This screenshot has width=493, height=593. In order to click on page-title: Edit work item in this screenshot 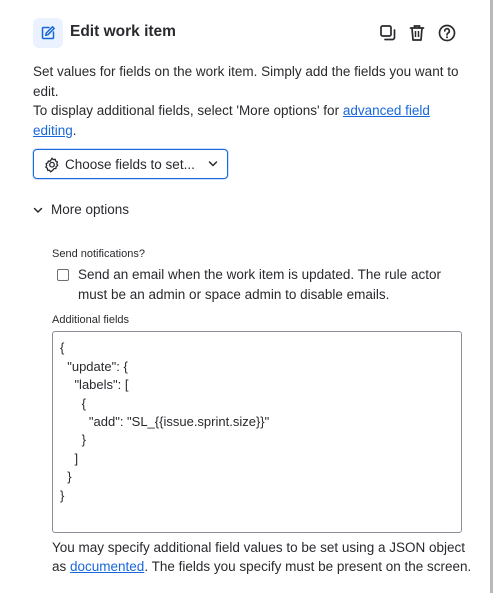, I will do `click(123, 31)`.